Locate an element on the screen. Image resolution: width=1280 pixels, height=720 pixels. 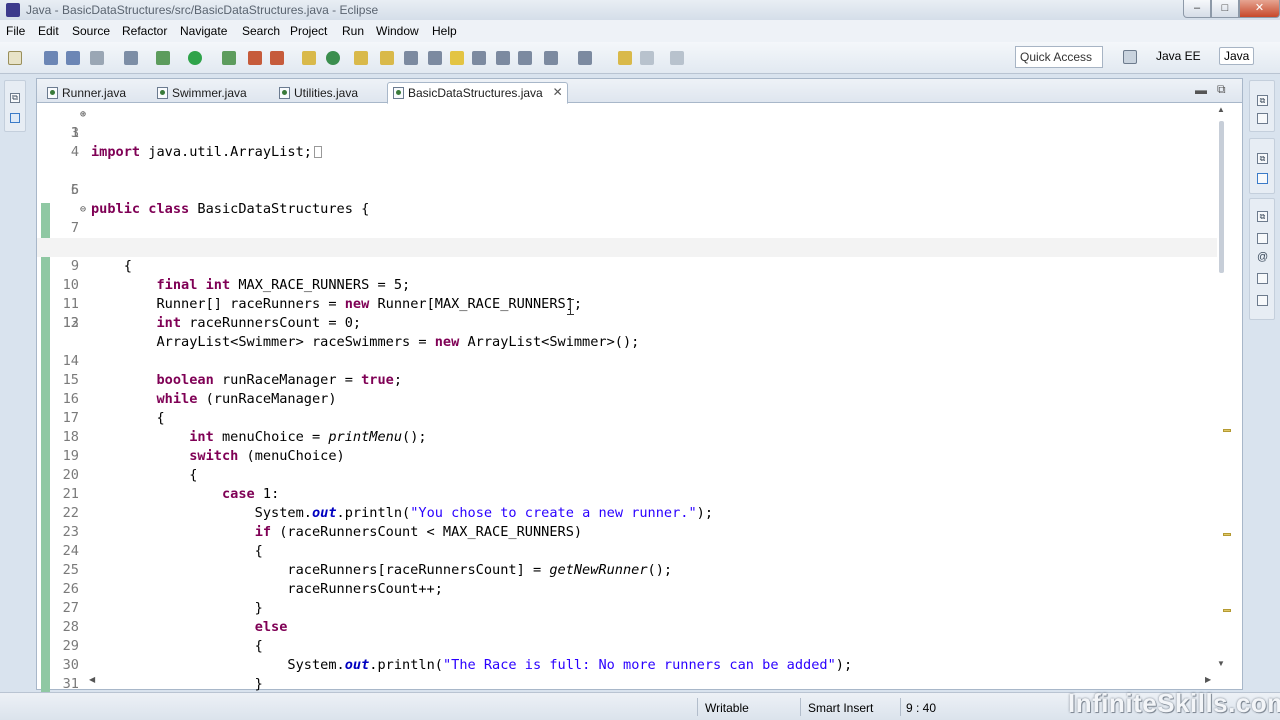
close-button: ✕ is located at coordinates (1259, 9).